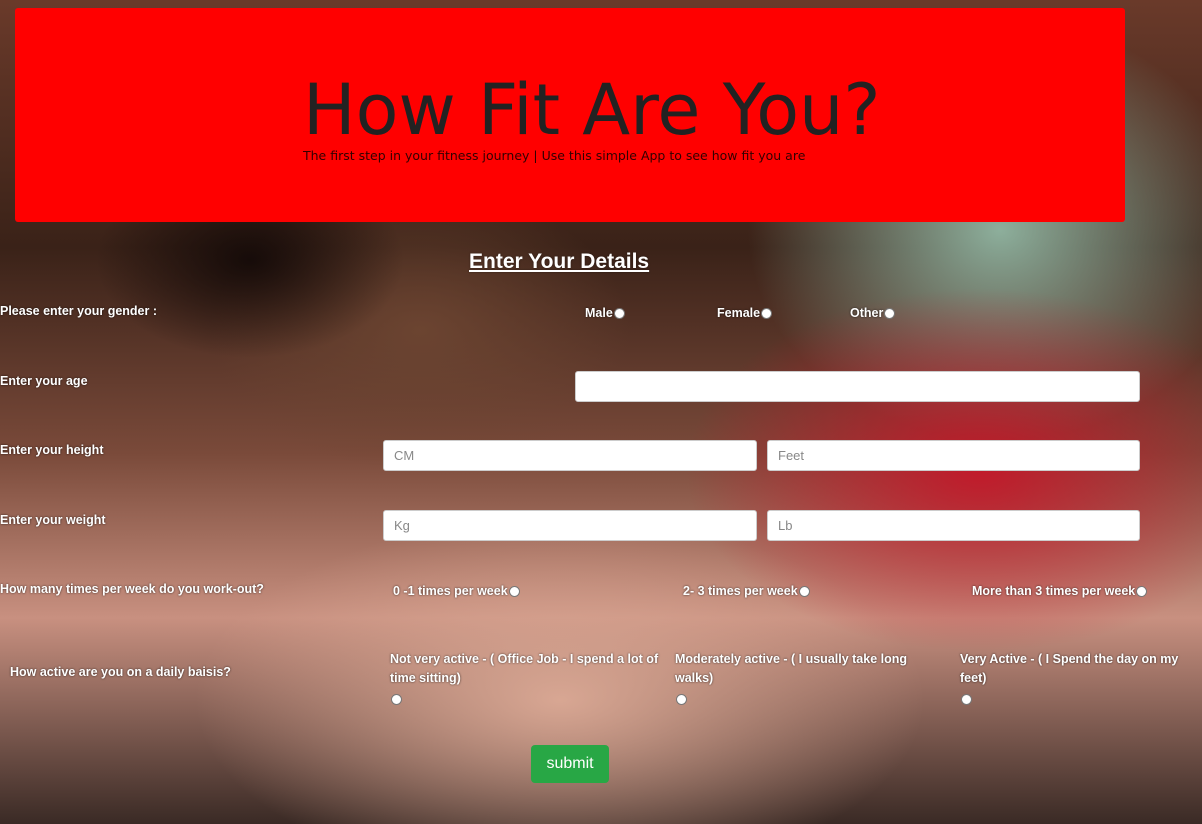 The height and width of the screenshot is (824, 1202). What do you see at coordinates (867, 313) in the screenshot?
I see `gender-other-label: Other` at bounding box center [867, 313].